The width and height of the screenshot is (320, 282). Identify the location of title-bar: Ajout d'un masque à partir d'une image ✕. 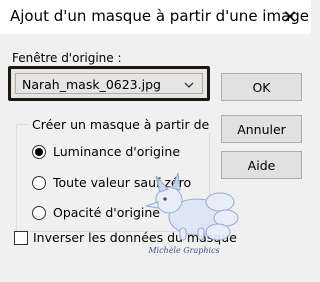
(155, 17).